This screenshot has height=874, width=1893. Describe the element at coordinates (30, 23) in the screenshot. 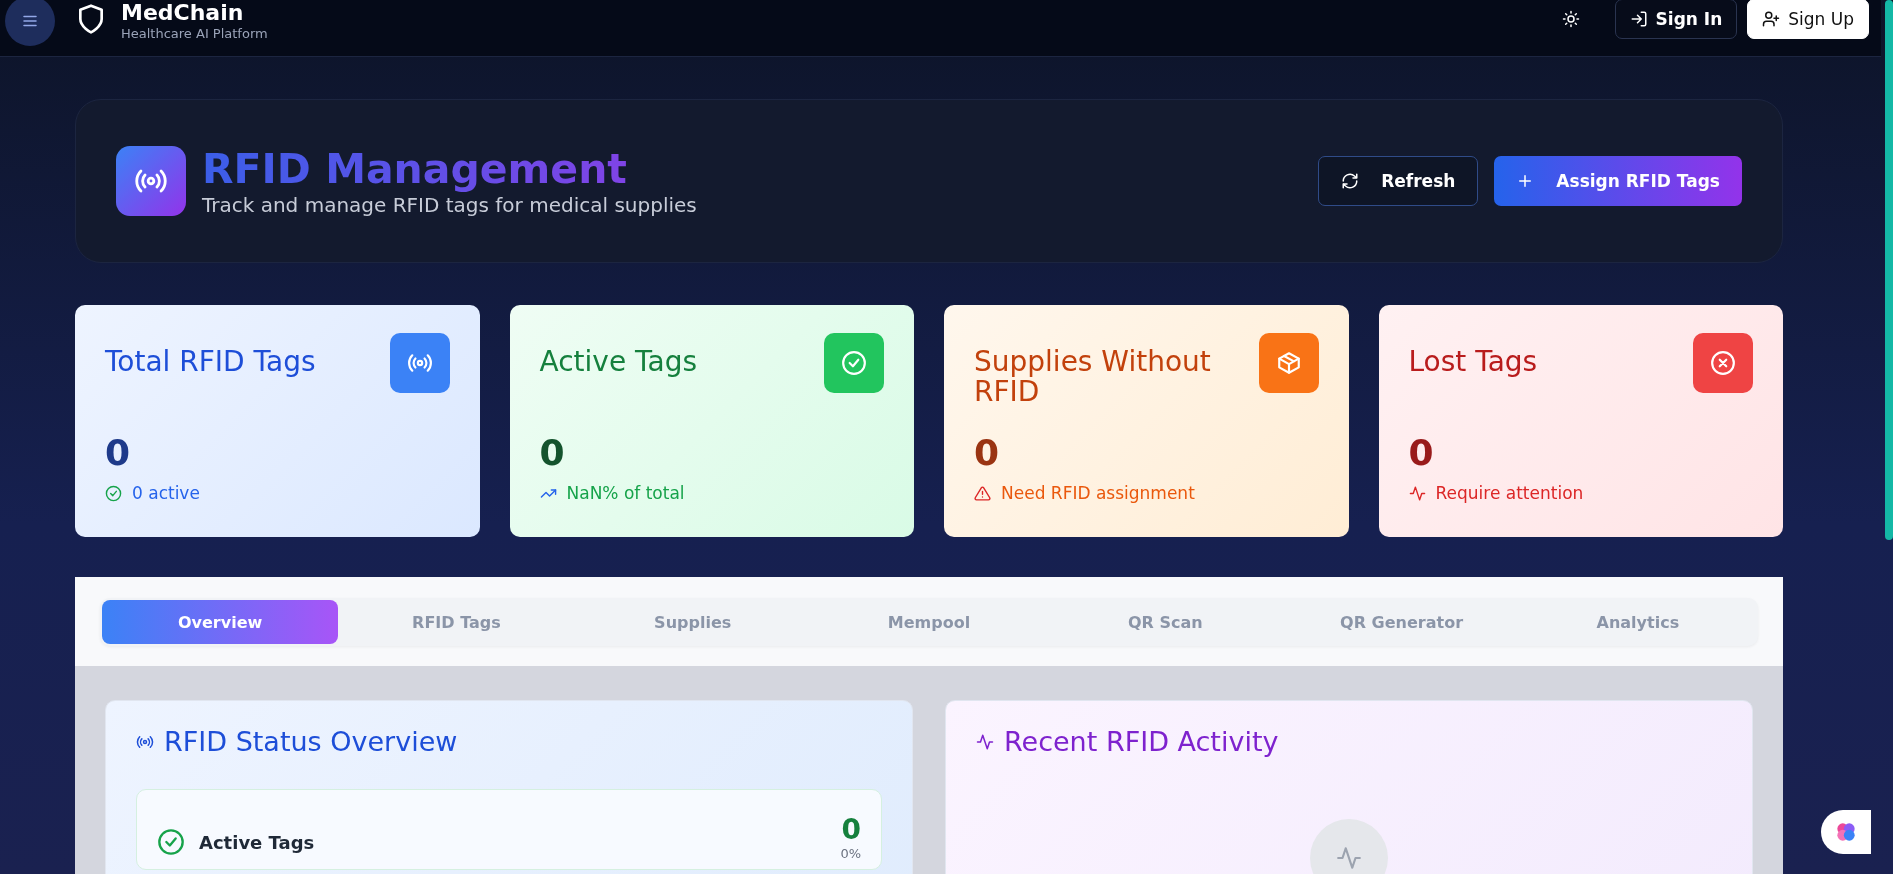

I see `menu-button` at that location.